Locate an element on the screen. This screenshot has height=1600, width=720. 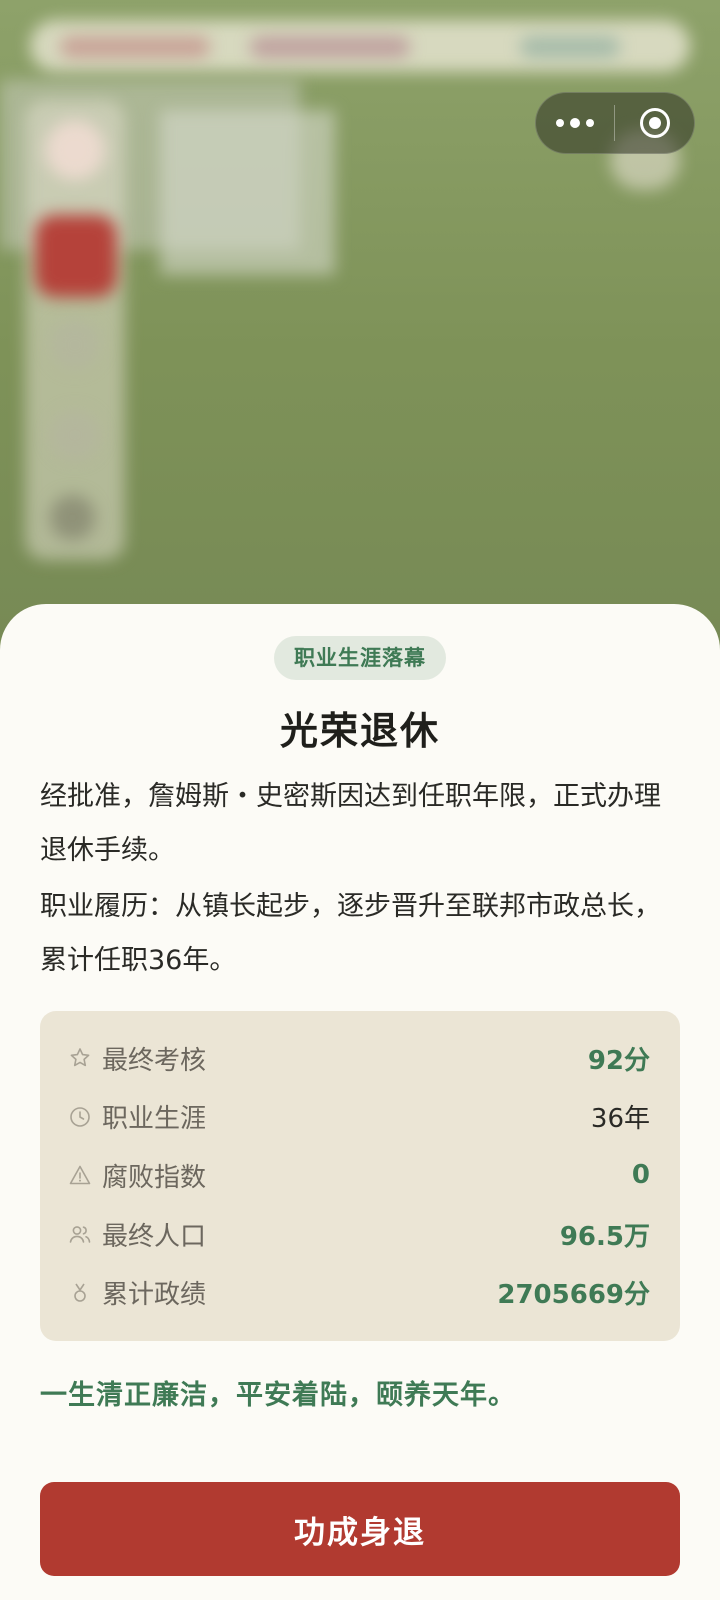
approval-paragraph: 经批准，詹姆斯・史密斯因达到任职年限，正式办理退休手续。 is located at coordinates (350, 823).